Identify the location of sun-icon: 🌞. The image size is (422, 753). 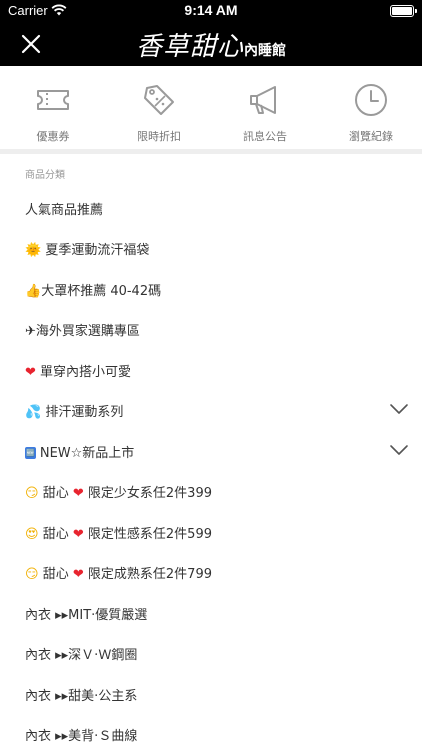
(33, 250).